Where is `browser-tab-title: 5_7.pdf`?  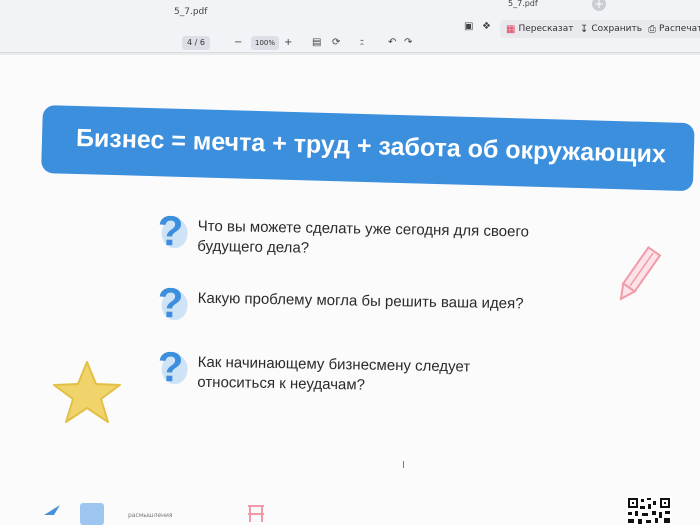
browser-tab-title: 5_7.pdf is located at coordinates (523, 4).